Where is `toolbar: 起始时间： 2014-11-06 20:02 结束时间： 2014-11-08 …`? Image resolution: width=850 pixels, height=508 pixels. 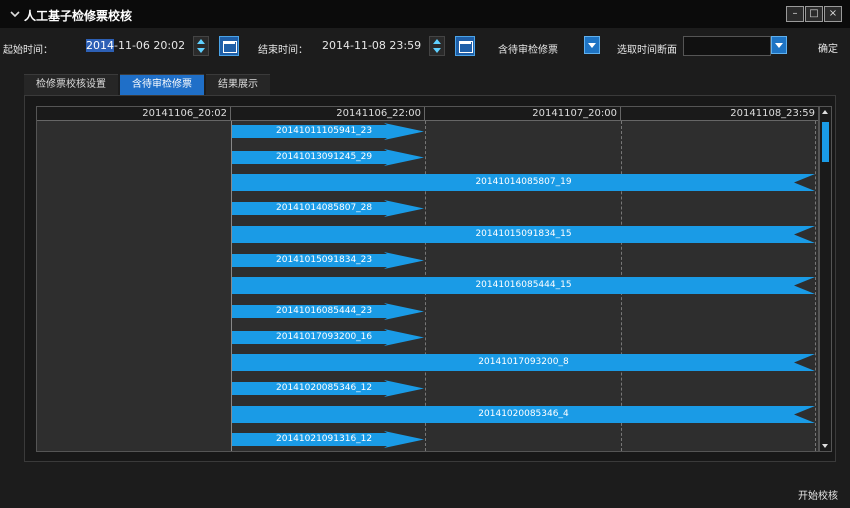 toolbar: 起始时间： 2014-11-06 20:02 结束时间： 2014-11-08 … is located at coordinates (425, 47).